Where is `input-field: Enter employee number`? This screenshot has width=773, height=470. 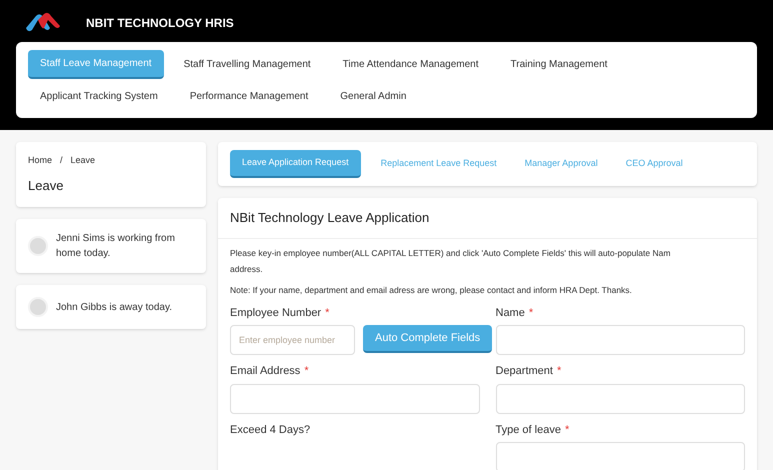
input-field: Enter employee number is located at coordinates (292, 340).